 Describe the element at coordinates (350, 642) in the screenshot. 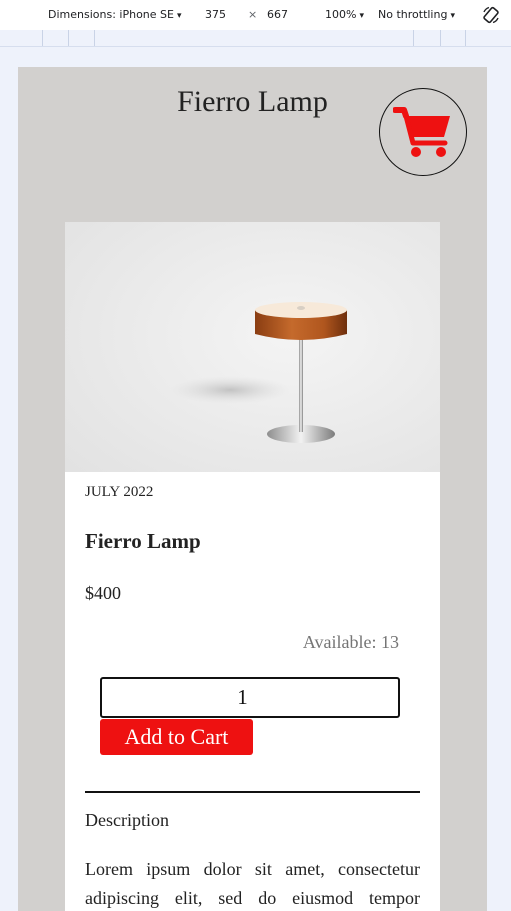

I see `availability-text: Available: 13` at that location.